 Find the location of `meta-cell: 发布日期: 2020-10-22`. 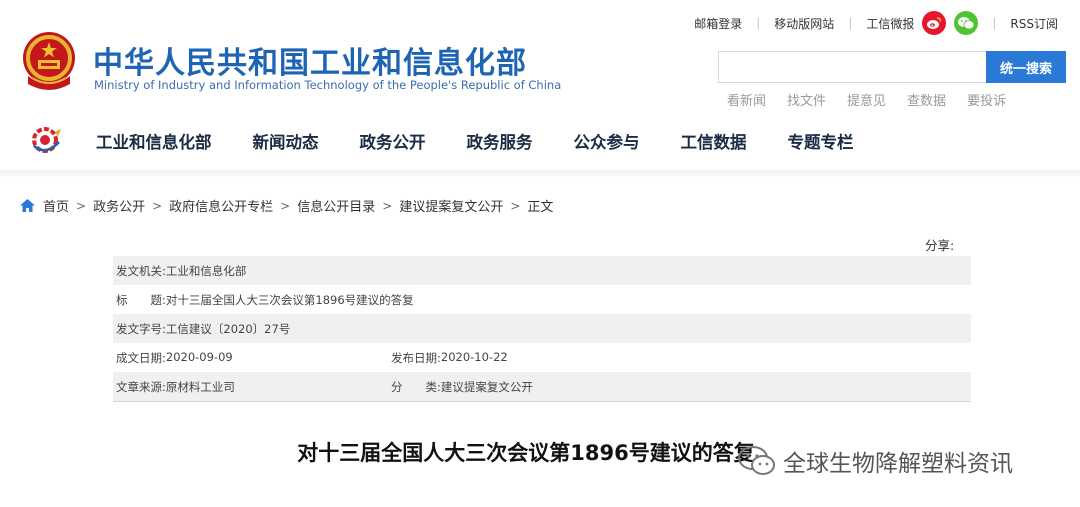

meta-cell: 发布日期: 2020-10-22 is located at coordinates (449, 358).